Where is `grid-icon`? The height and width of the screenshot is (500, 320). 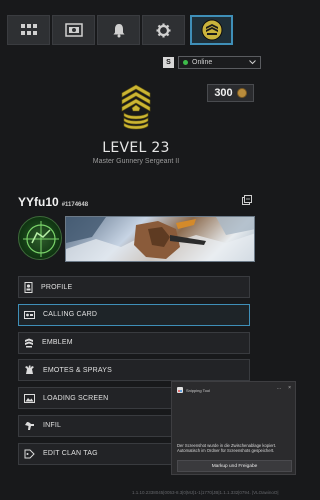
grid-icon is located at coordinates (28, 29).